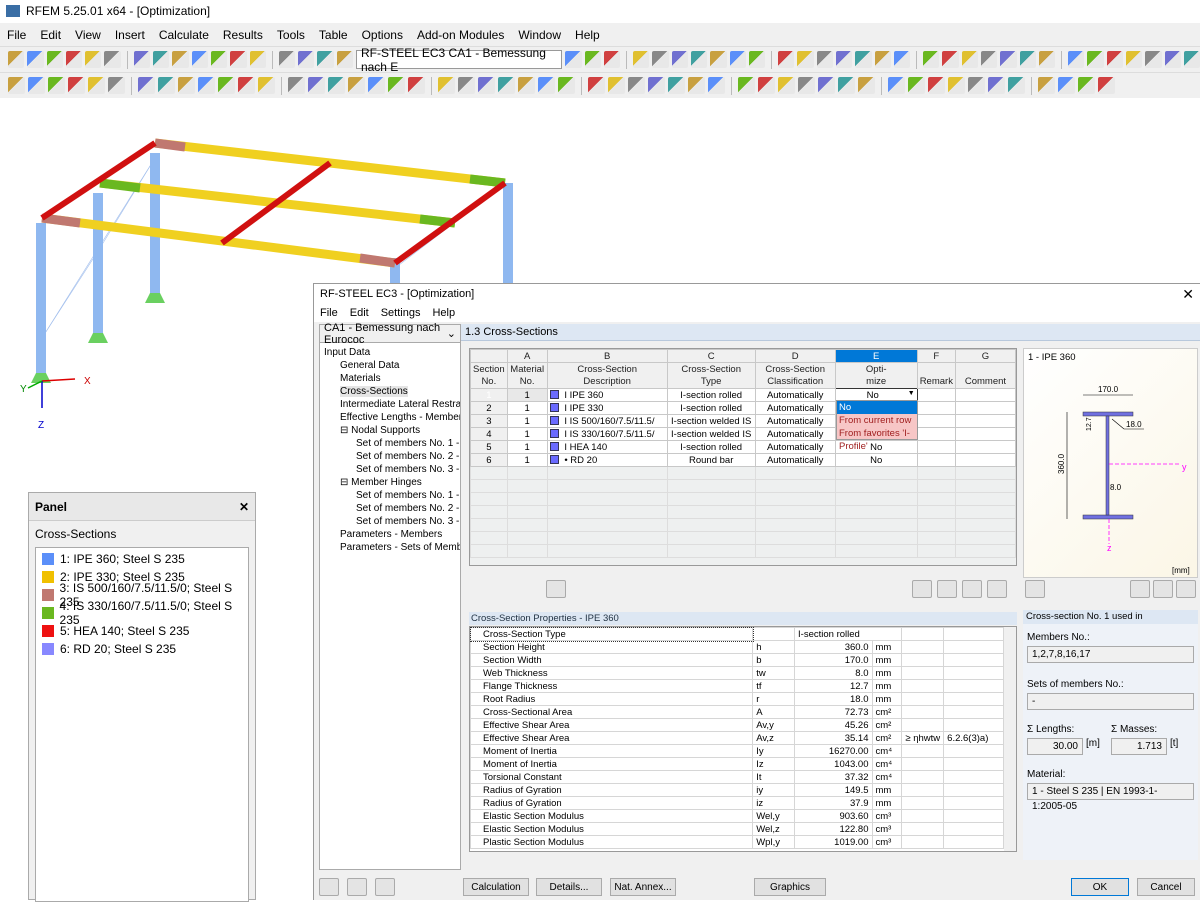  Describe the element at coordinates (329, 887) in the screenshot. I see `help-icon` at that location.